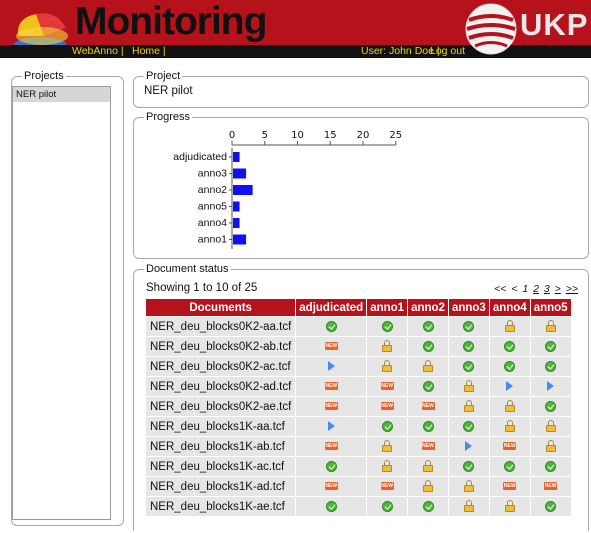 Image resolution: width=591 pixels, height=533 pixels. I want to click on nav-link-home: Home |, so click(149, 51).